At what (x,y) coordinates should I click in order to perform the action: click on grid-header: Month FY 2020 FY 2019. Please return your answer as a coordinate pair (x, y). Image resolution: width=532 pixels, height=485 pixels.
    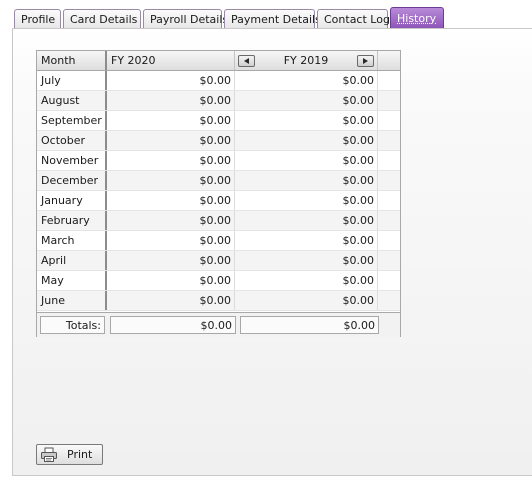
    Looking at the image, I should click on (218, 61).